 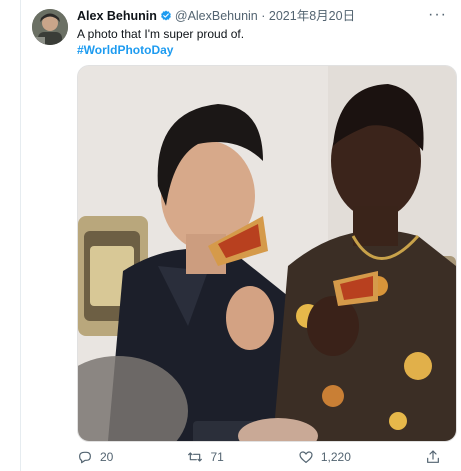 What do you see at coordinates (312, 16) in the screenshot?
I see `timestamp: 2021年8月20日` at bounding box center [312, 16].